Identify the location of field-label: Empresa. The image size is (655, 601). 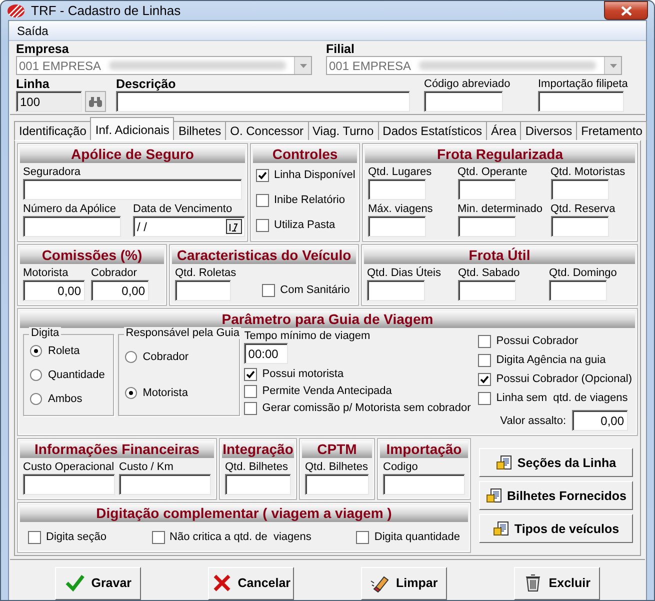
(43, 49).